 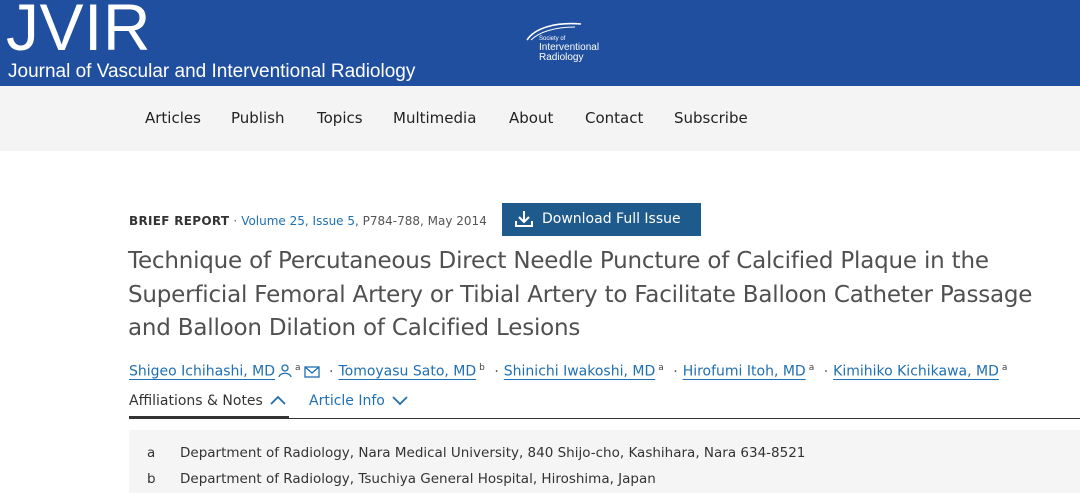 What do you see at coordinates (151, 479) in the screenshot?
I see `affiliation-label: b` at bounding box center [151, 479].